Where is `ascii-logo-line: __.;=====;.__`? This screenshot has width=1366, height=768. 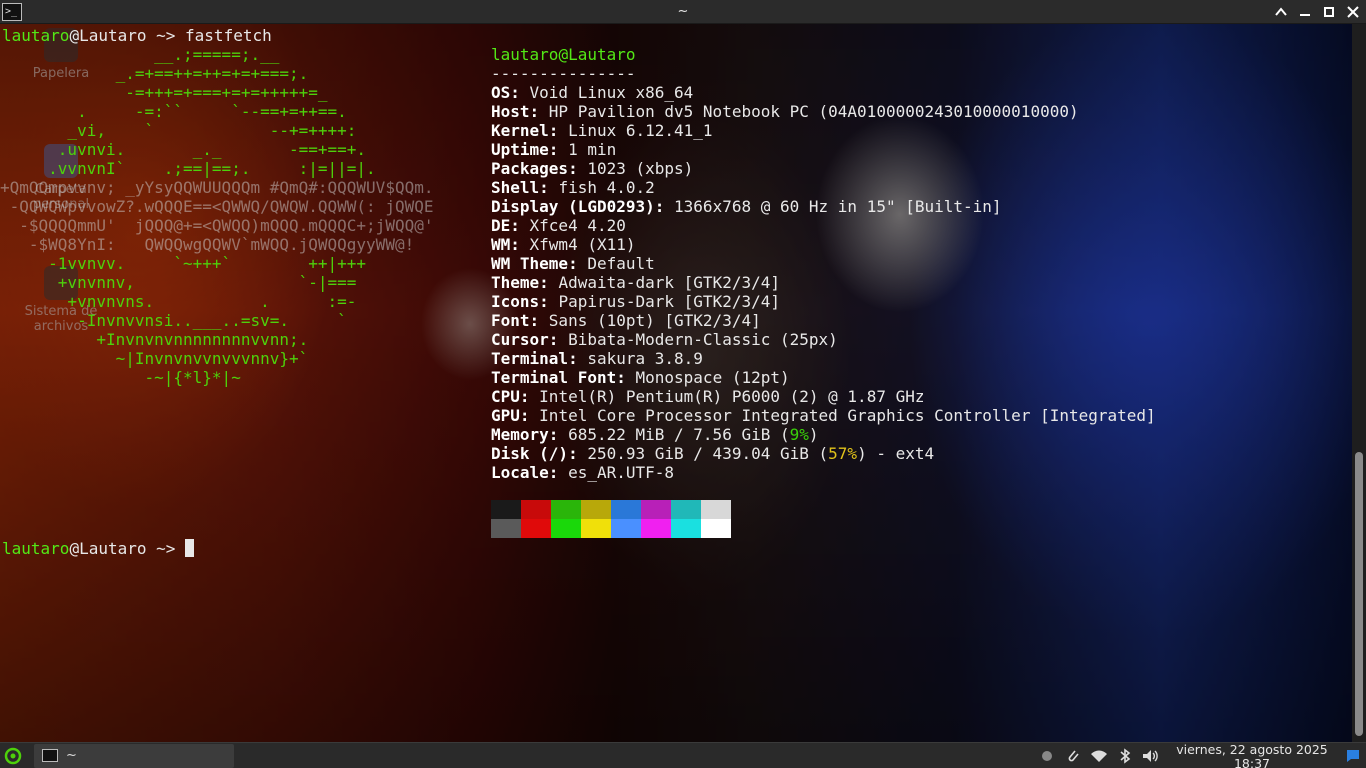 ascii-logo-line: __.;=====;.__ is located at coordinates (140, 54).